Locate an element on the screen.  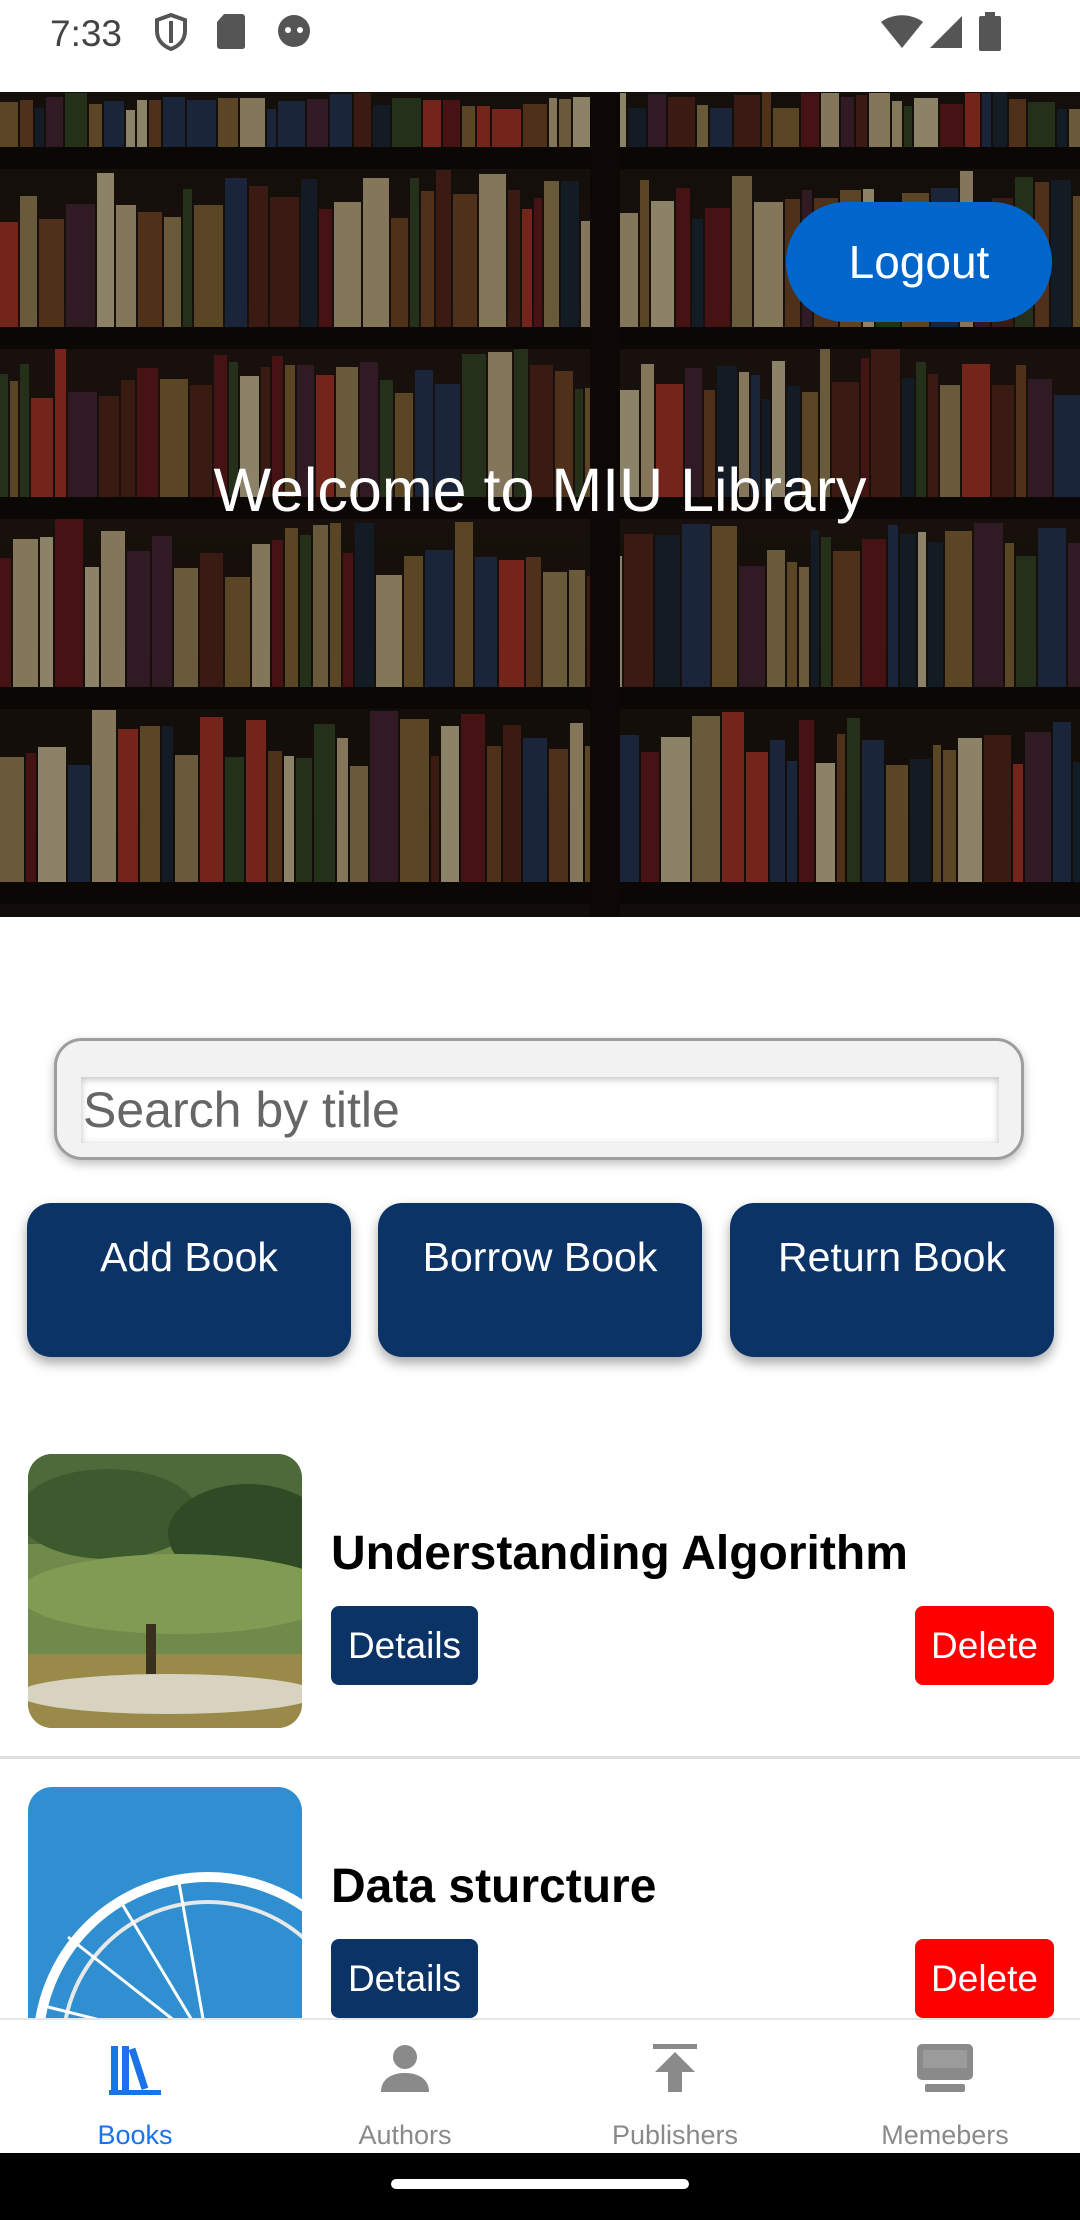
return-book-button: Return Book is located at coordinates (892, 1280).